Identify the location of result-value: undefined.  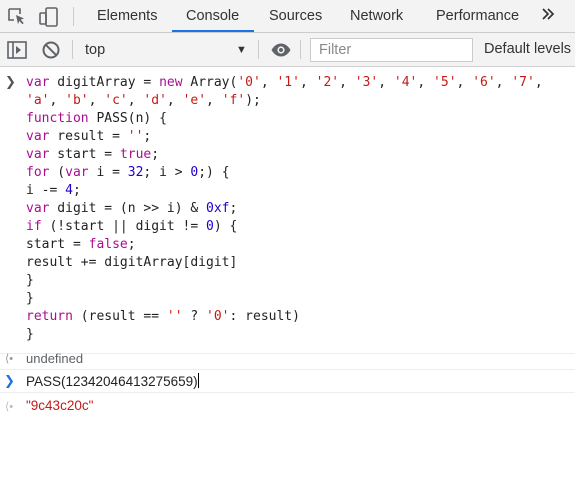
(55, 358).